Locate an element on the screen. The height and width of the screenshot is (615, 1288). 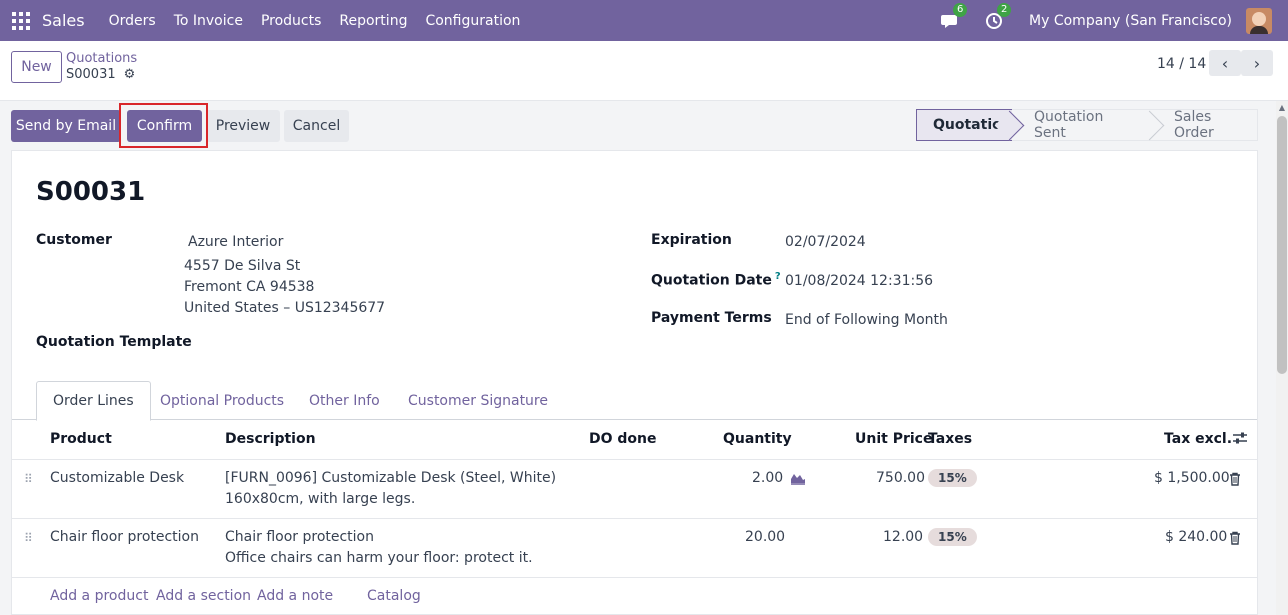
tab-other-info: Other Info is located at coordinates (344, 400).